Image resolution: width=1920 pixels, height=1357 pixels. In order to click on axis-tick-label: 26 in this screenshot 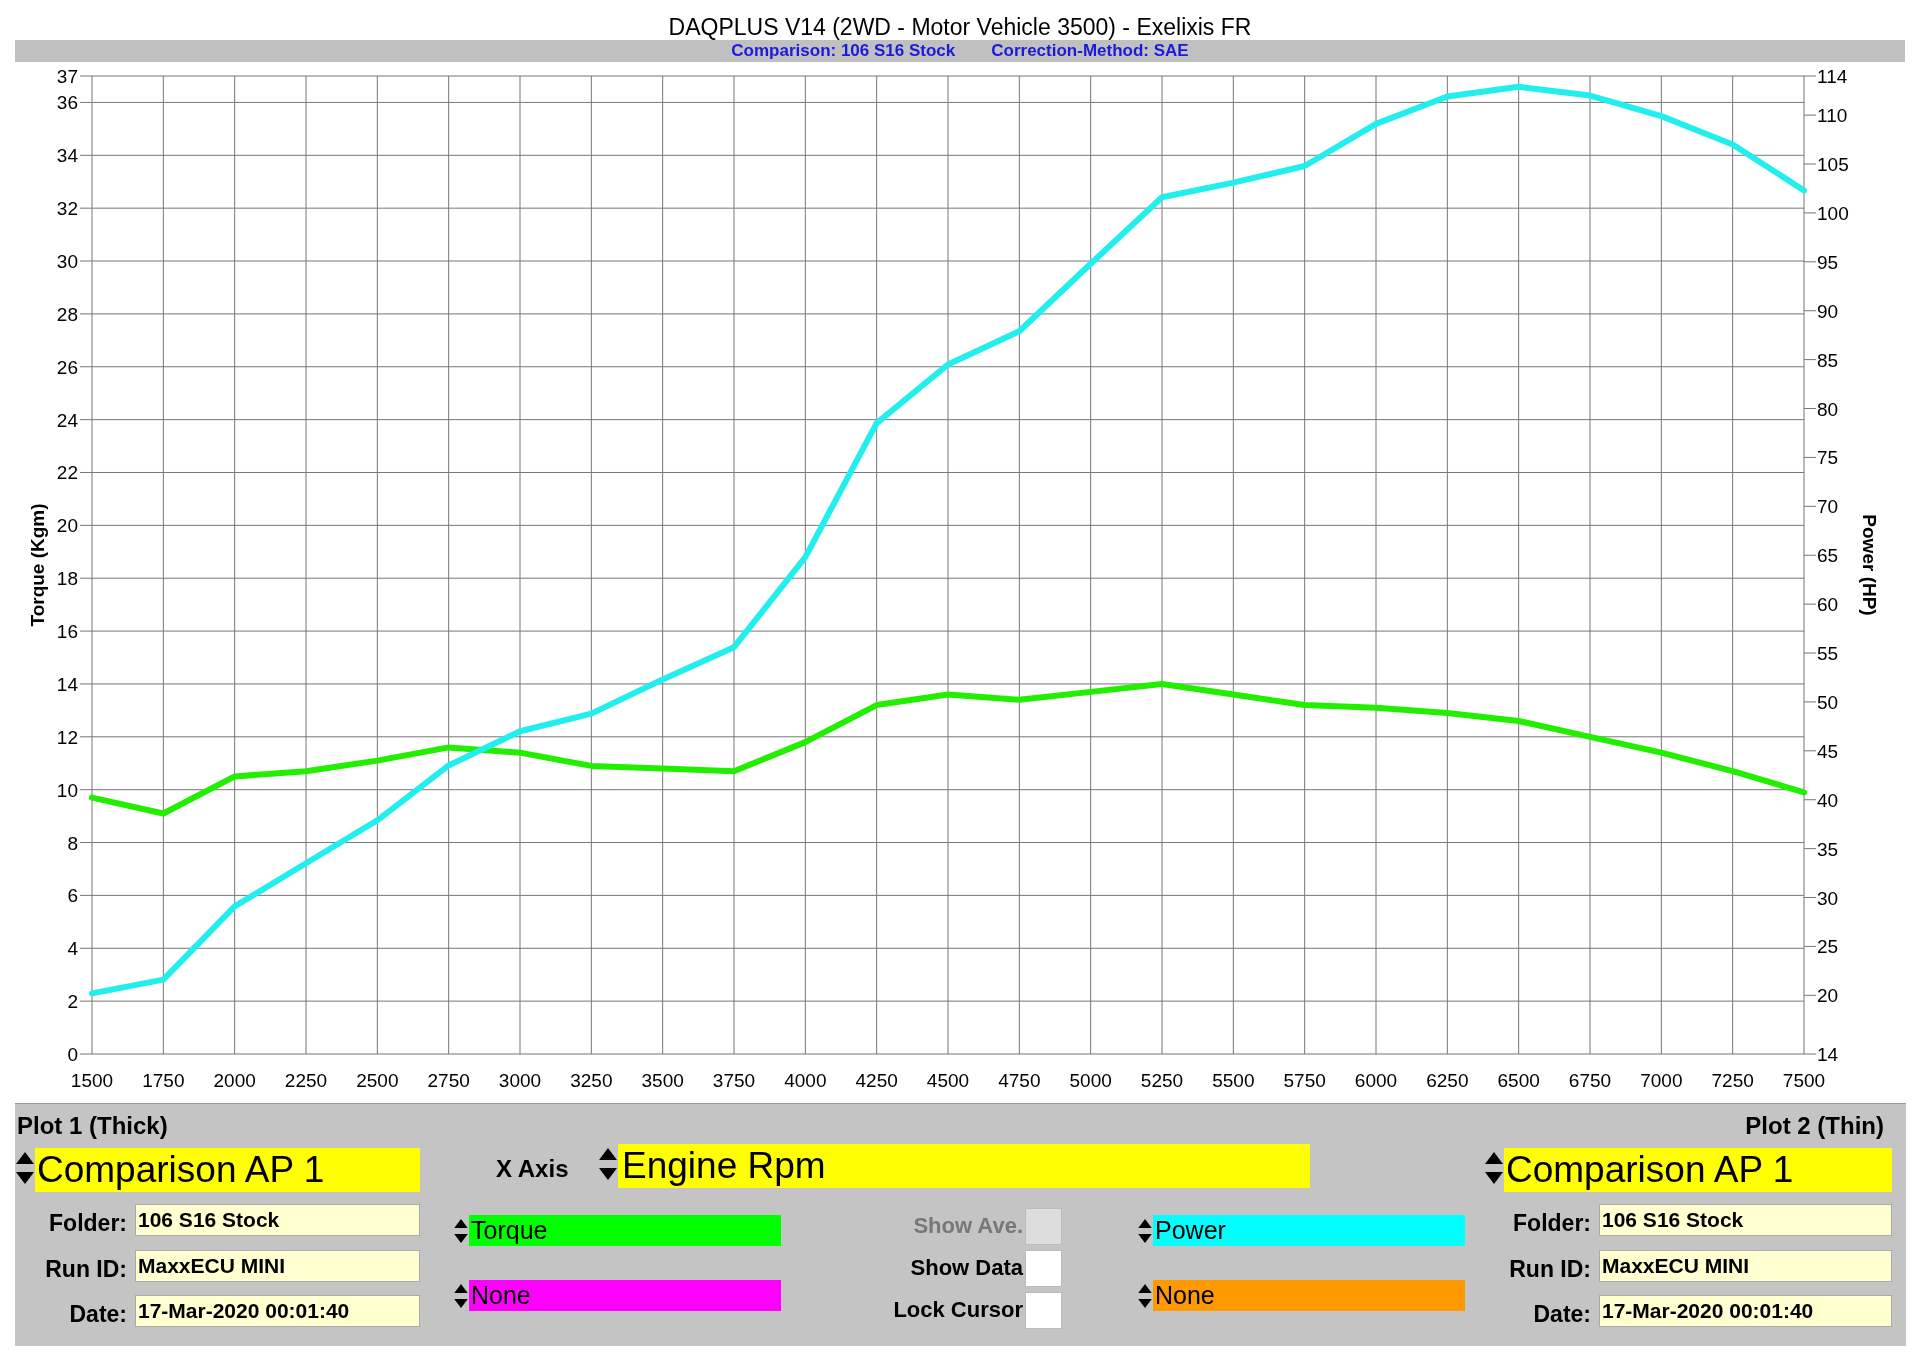, I will do `click(67, 367)`.